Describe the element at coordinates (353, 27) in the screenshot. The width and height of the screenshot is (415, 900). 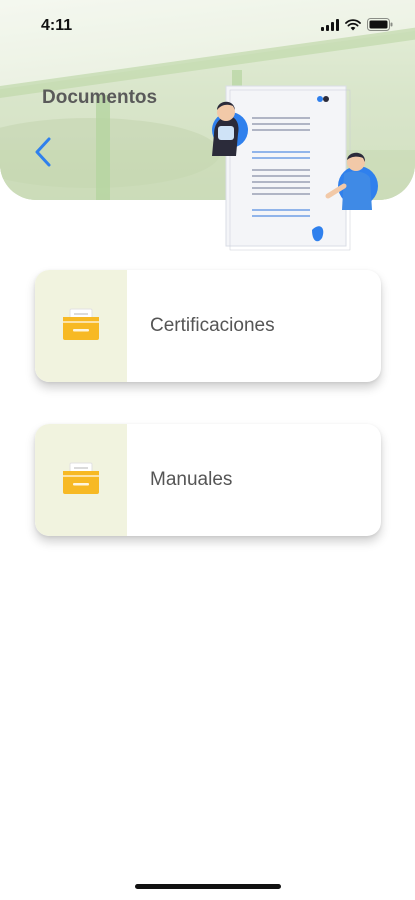
I see `wifi-icon` at that location.